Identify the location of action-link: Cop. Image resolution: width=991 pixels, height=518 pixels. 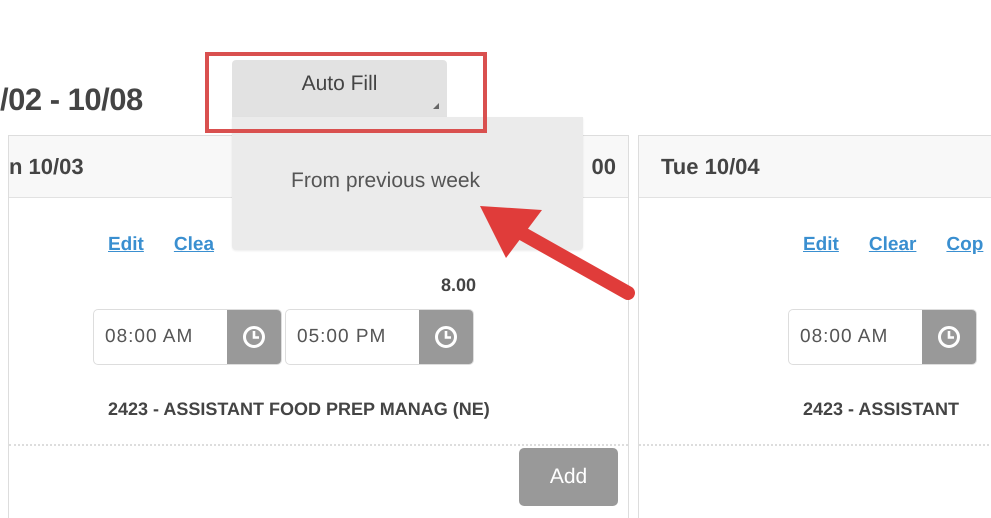
(965, 246).